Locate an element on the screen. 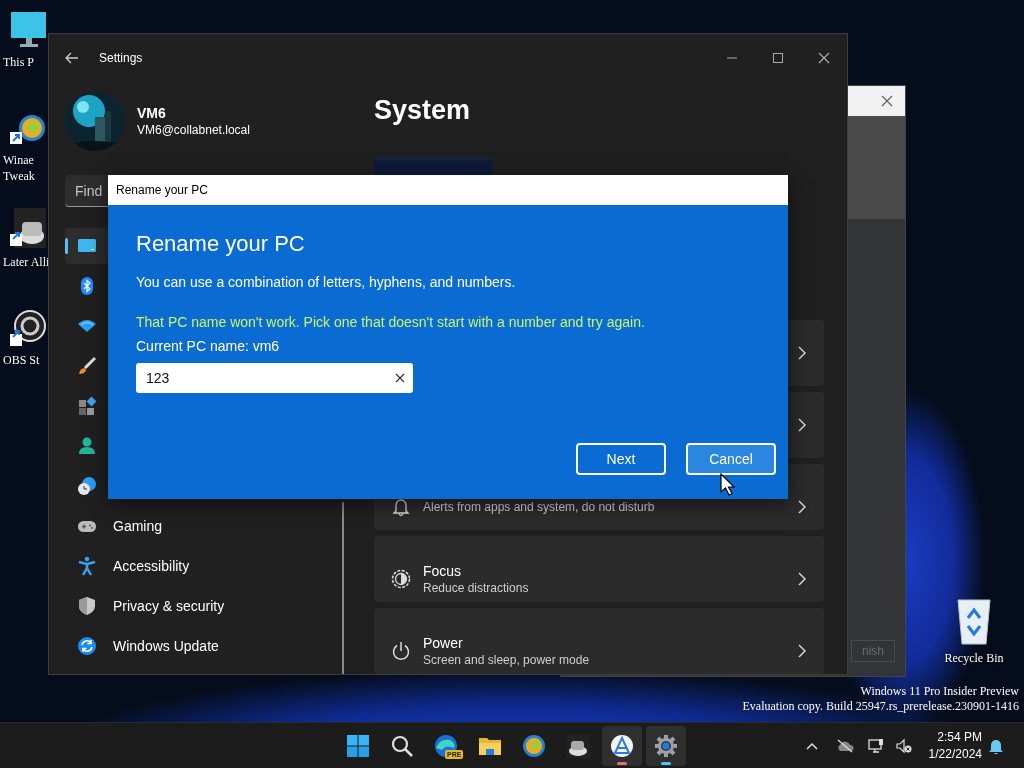 The width and height of the screenshot is (1024, 768). icon-label: This P is located at coordinates (18, 62).